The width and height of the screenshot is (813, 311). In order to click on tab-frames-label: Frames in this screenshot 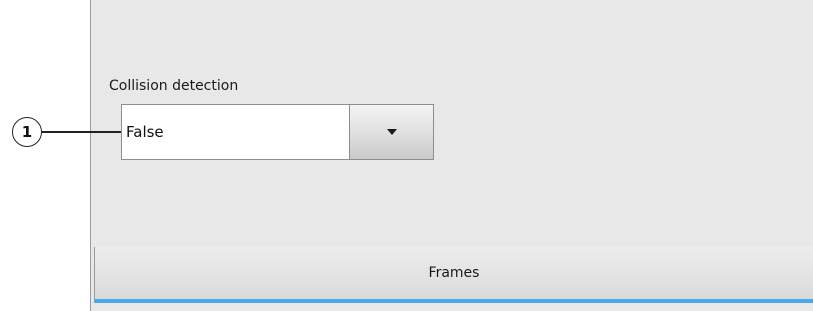, I will do `click(454, 273)`.